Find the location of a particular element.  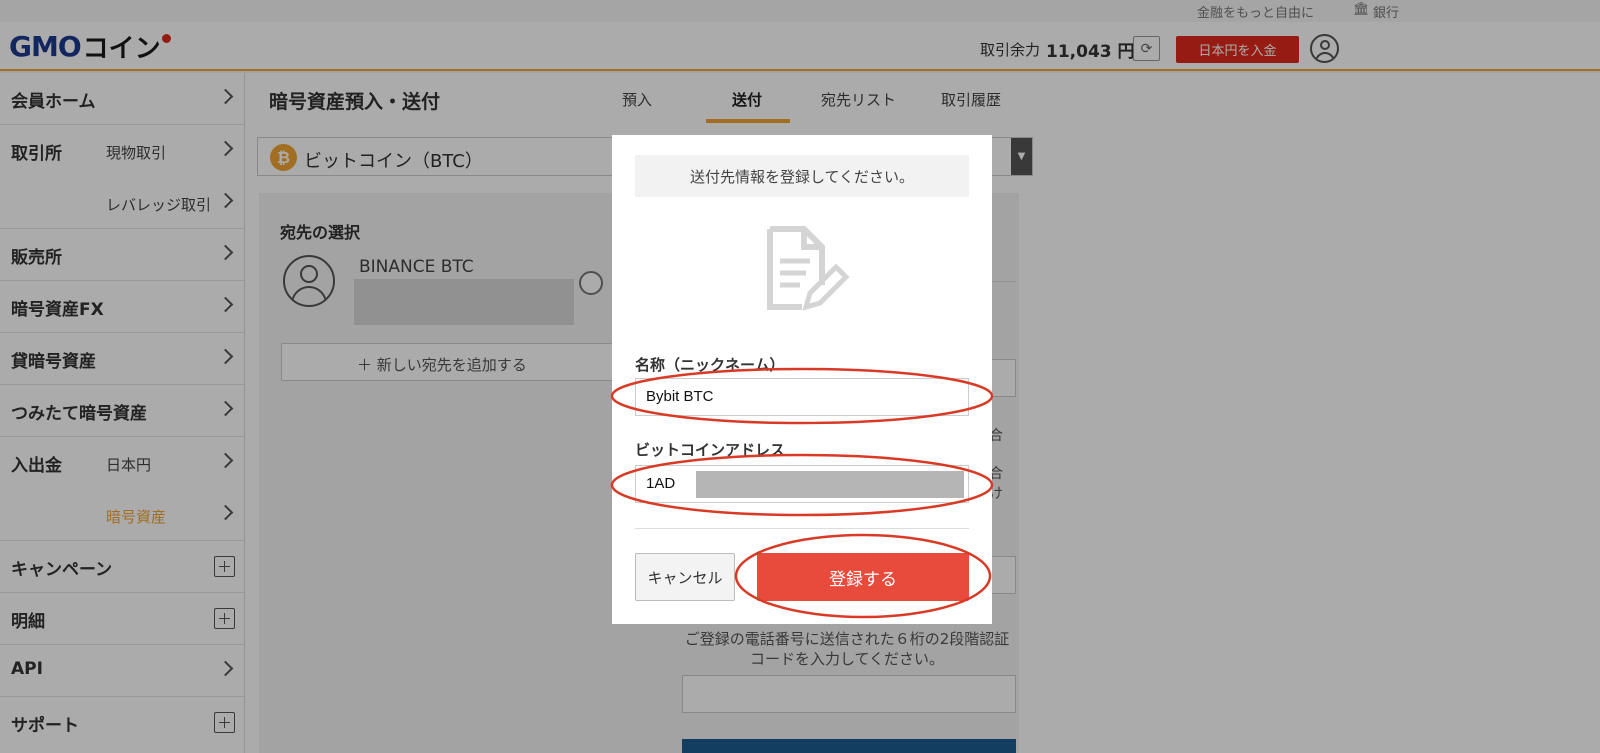

cancel-button: キャンセル is located at coordinates (685, 577).